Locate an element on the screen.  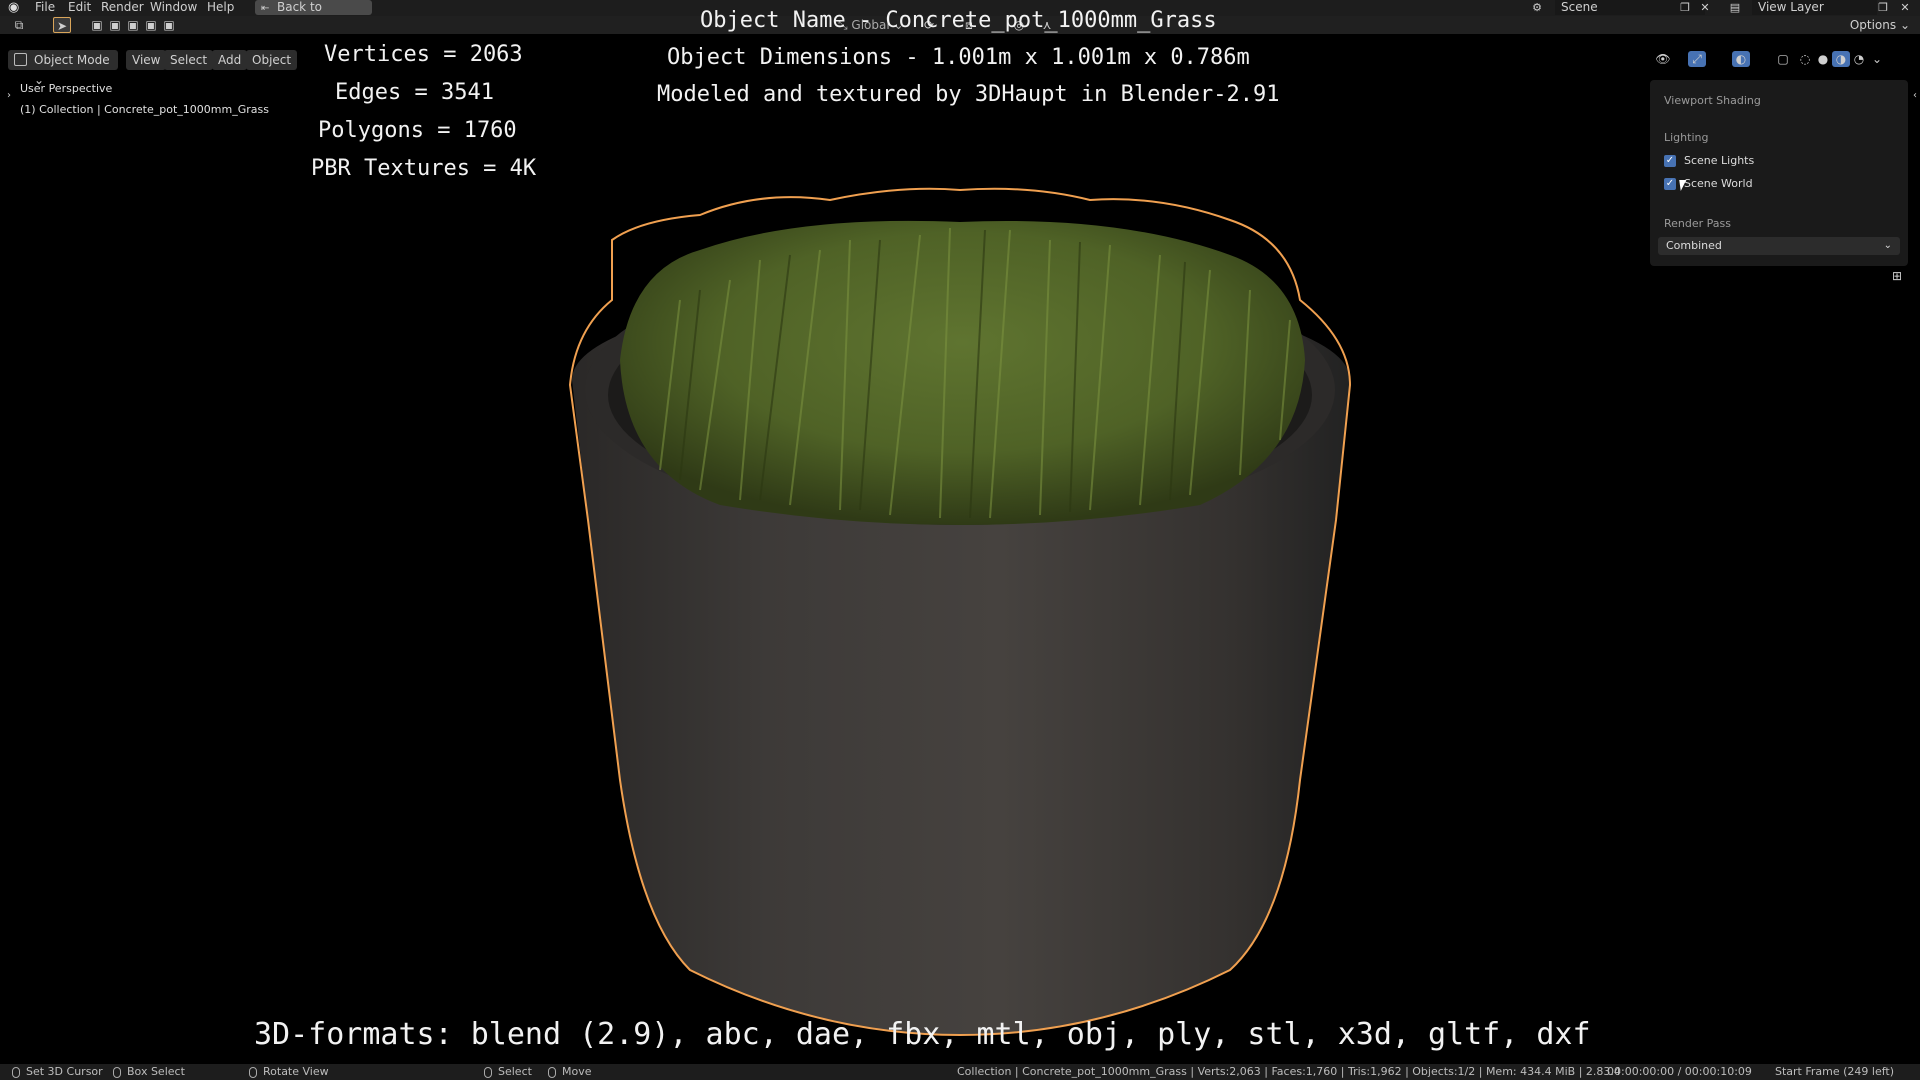
menu-object: Object is located at coordinates (272, 60).